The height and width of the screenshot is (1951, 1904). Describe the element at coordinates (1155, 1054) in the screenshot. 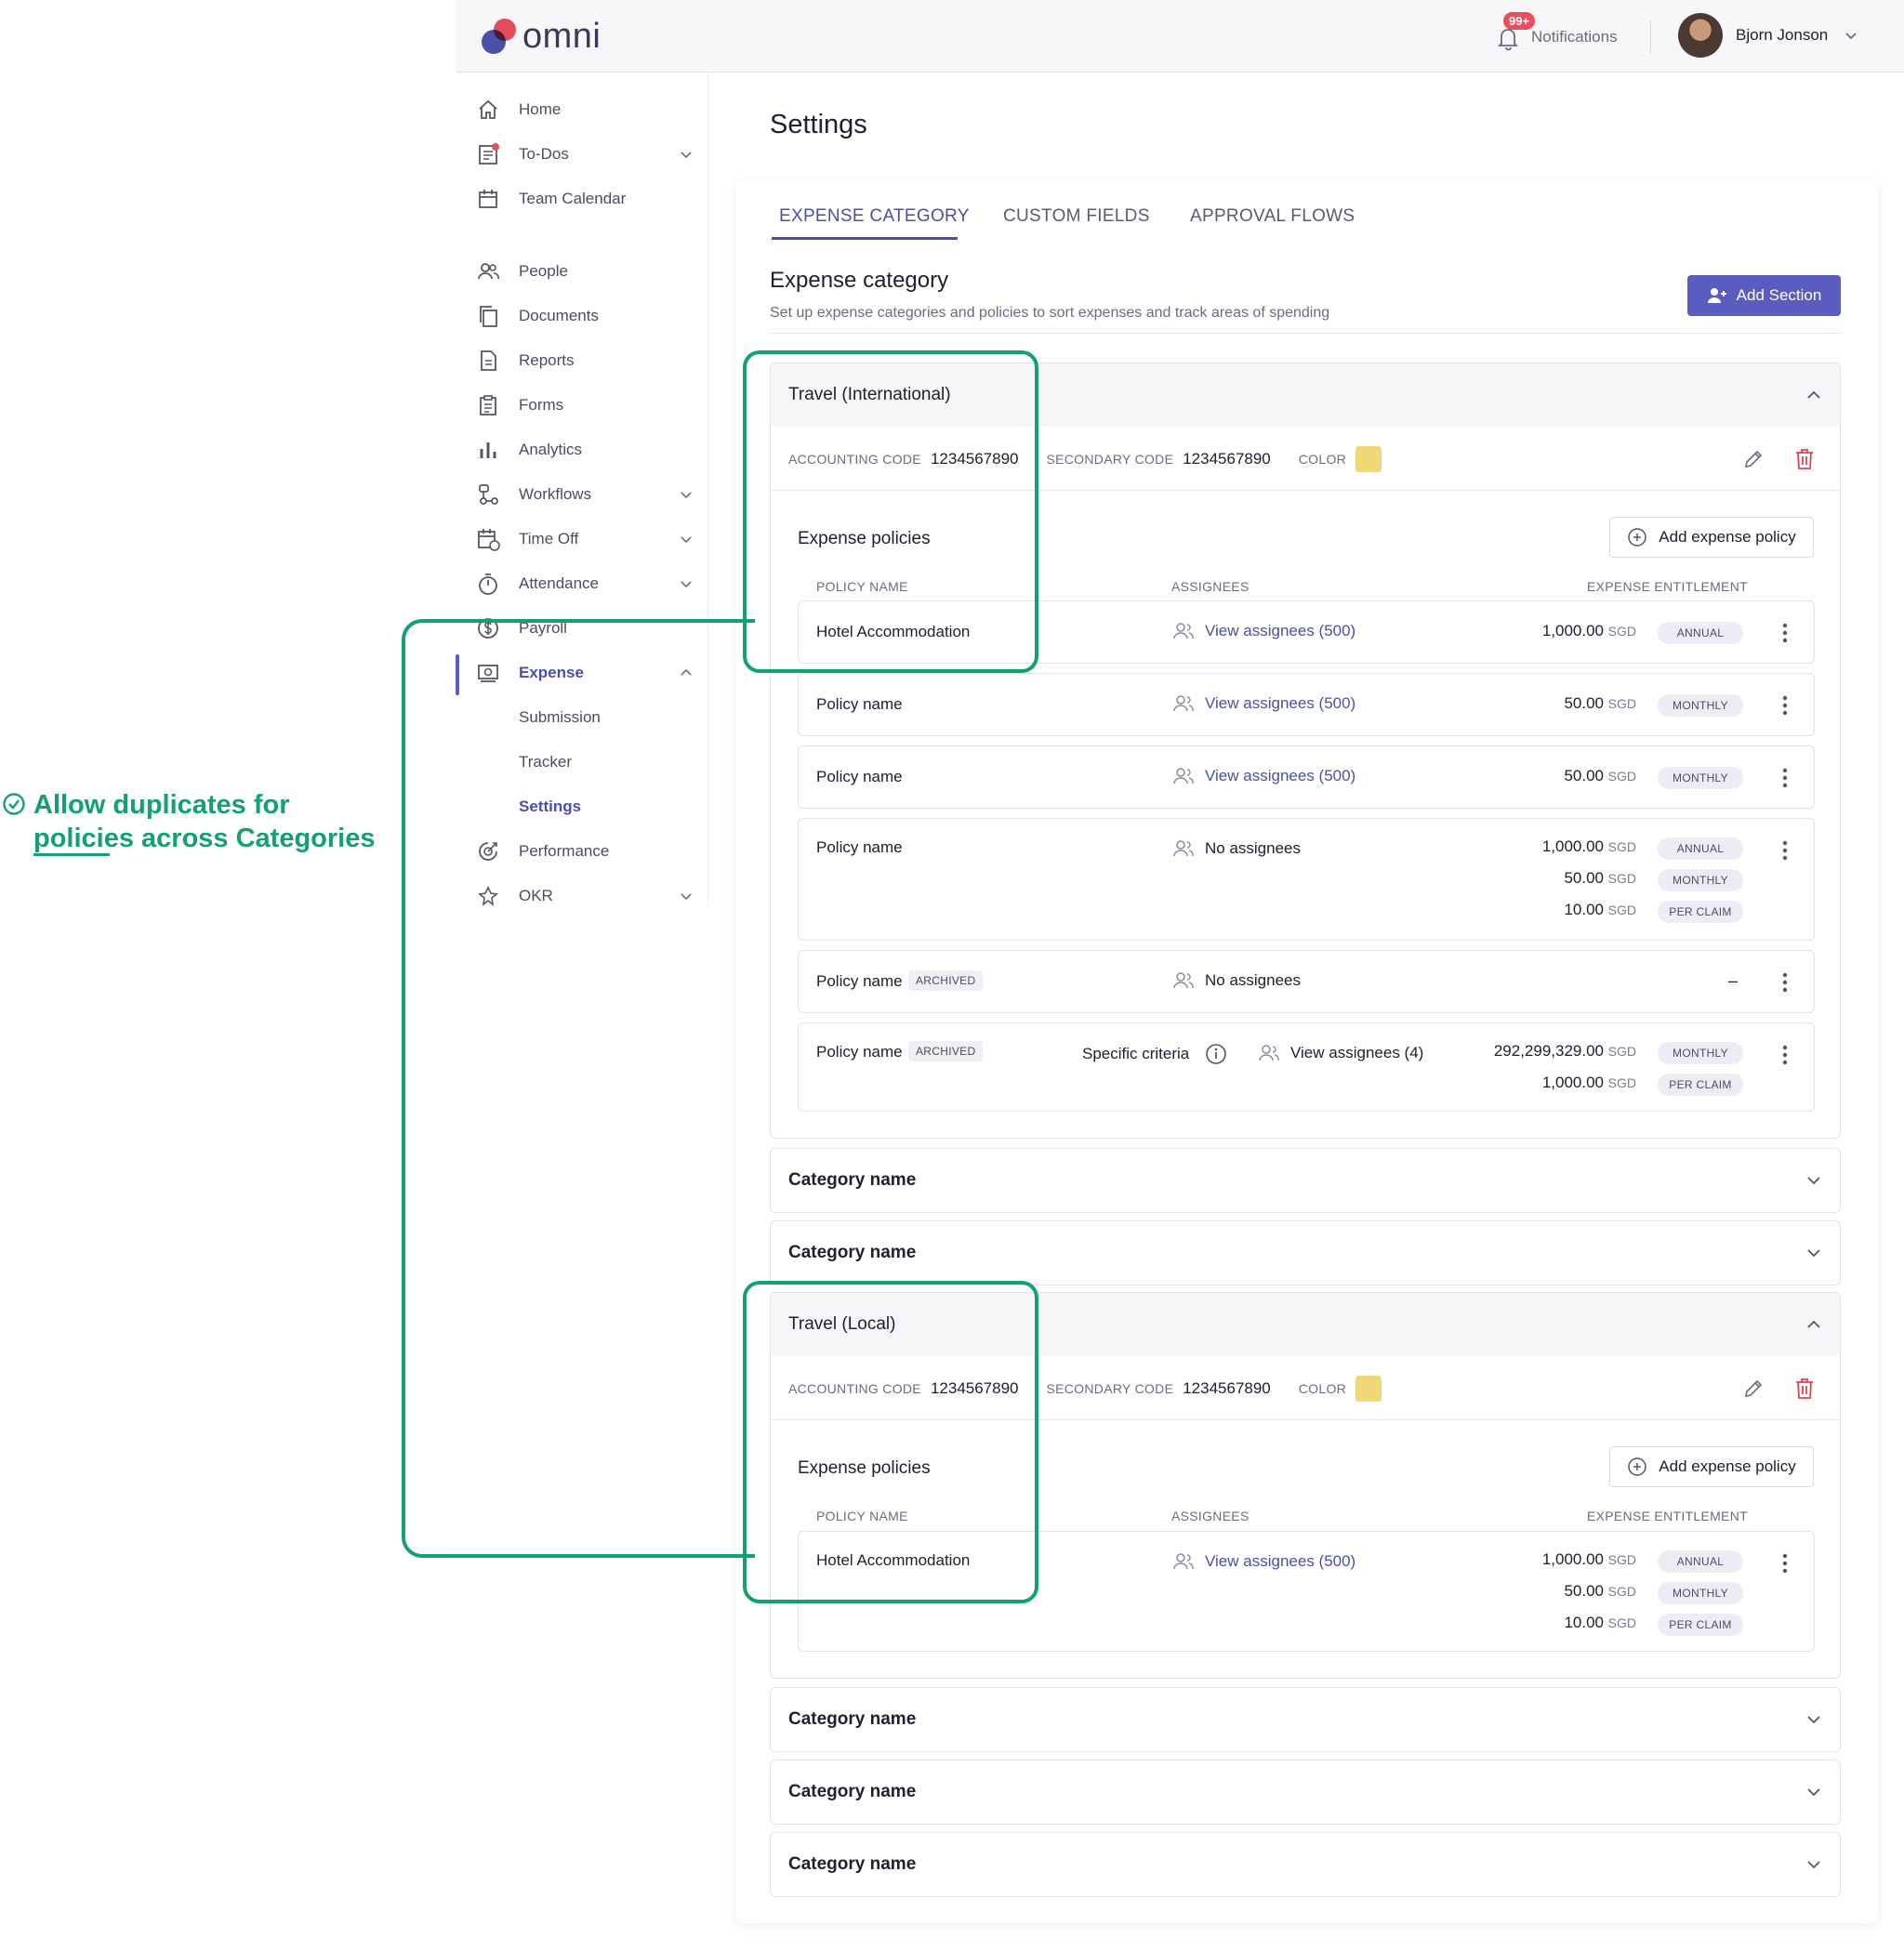

I see `specific-criteria: Specific criteria` at that location.